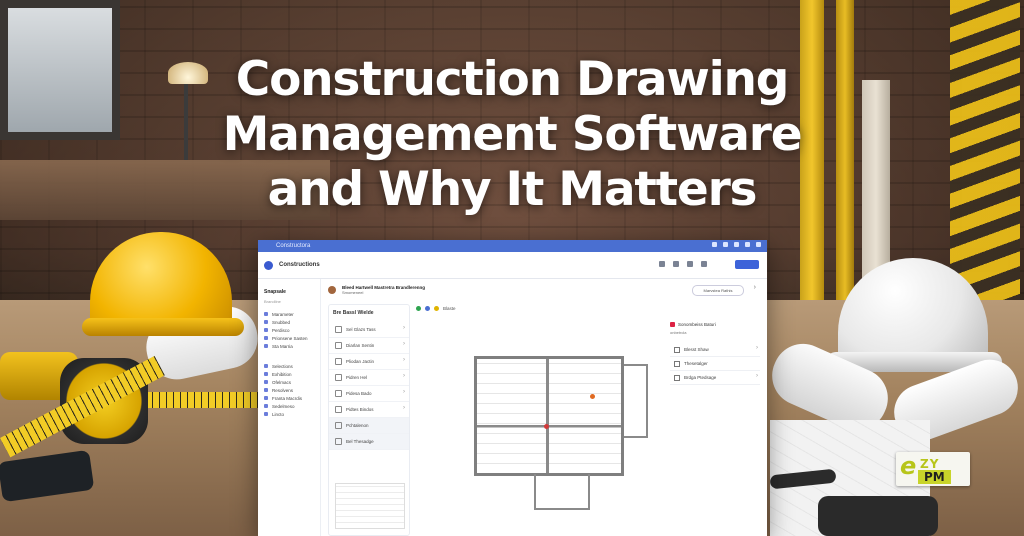 The image size is (1024, 536). What do you see at coordinates (662, 264) in the screenshot?
I see `filter-icon` at bounding box center [662, 264].